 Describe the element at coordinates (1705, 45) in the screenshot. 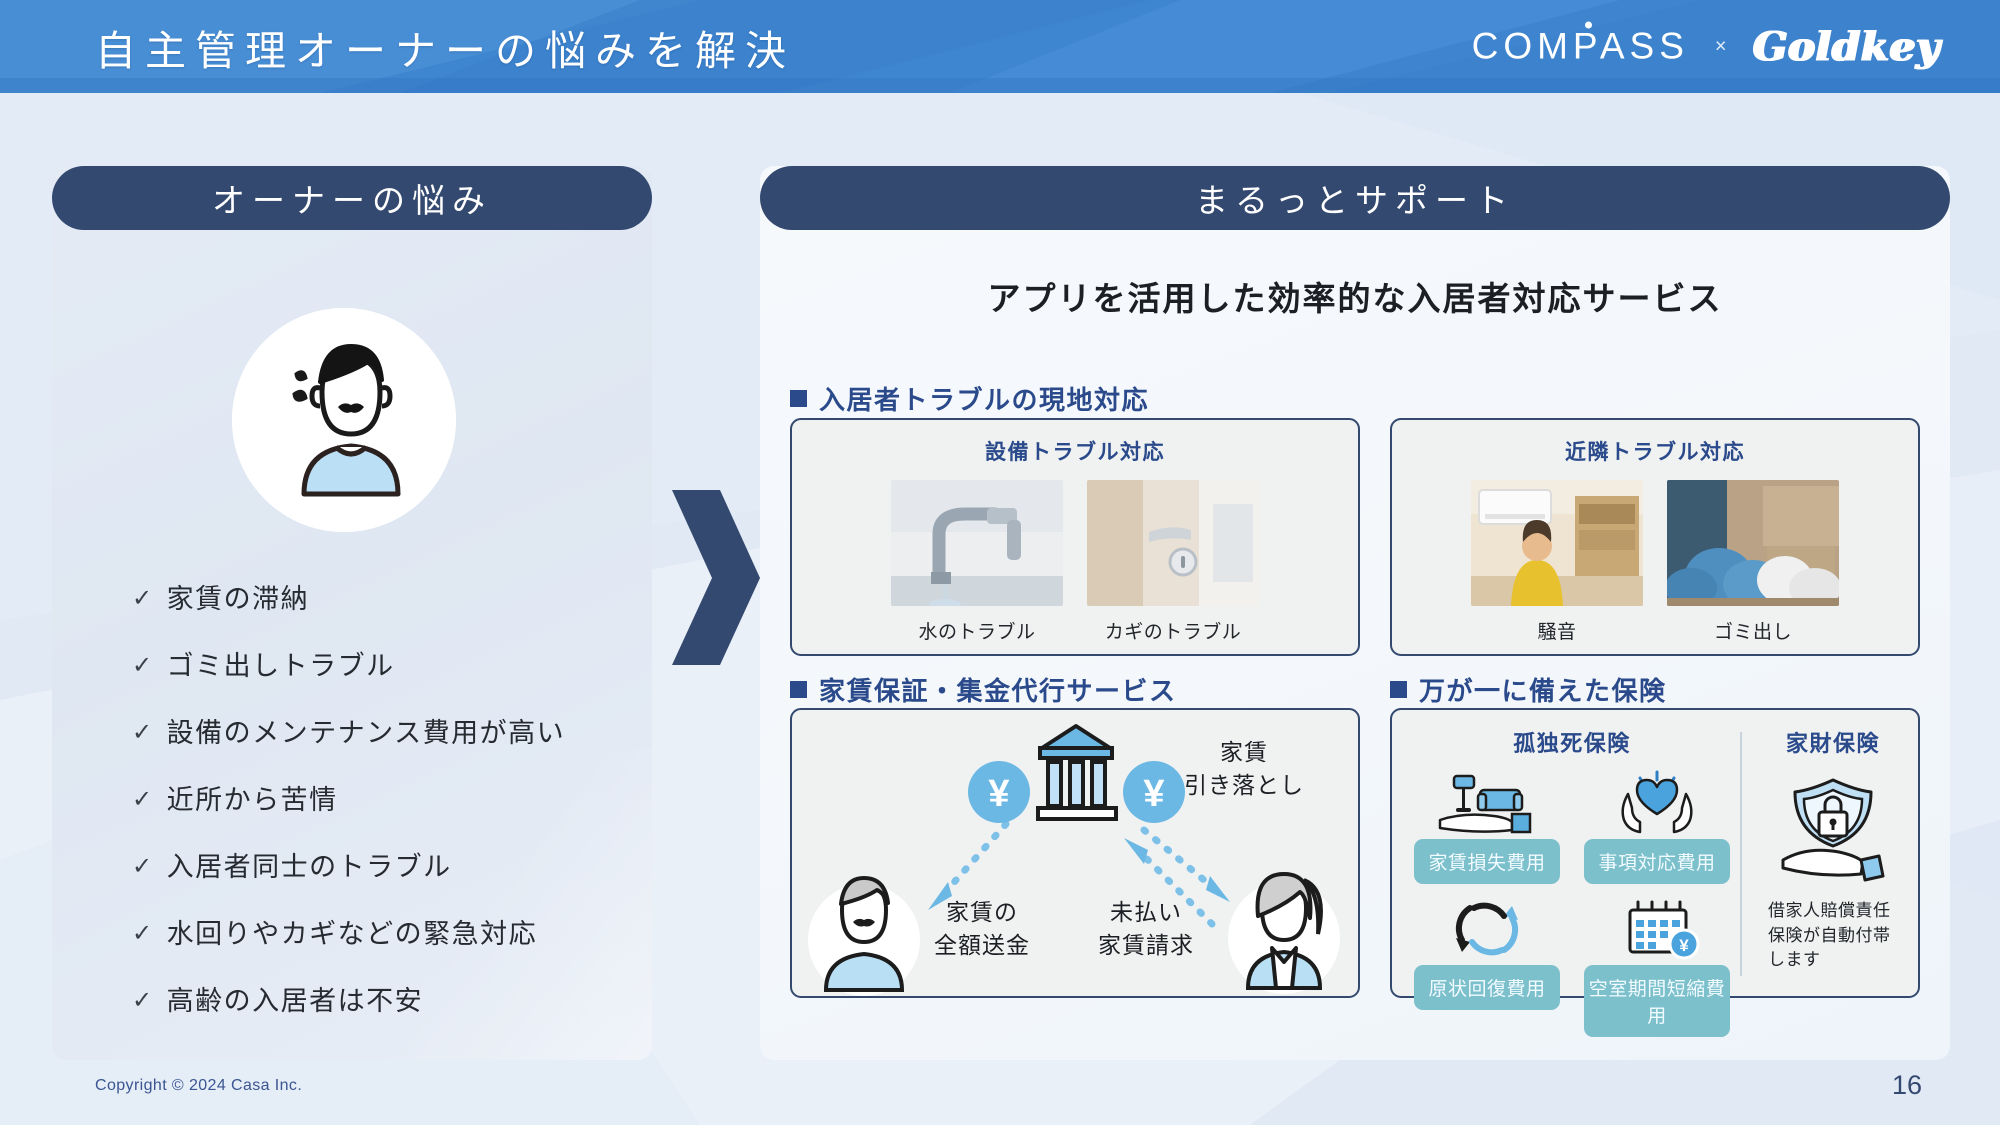

I see `brand-logos: COMPASS × Goldkey` at that location.